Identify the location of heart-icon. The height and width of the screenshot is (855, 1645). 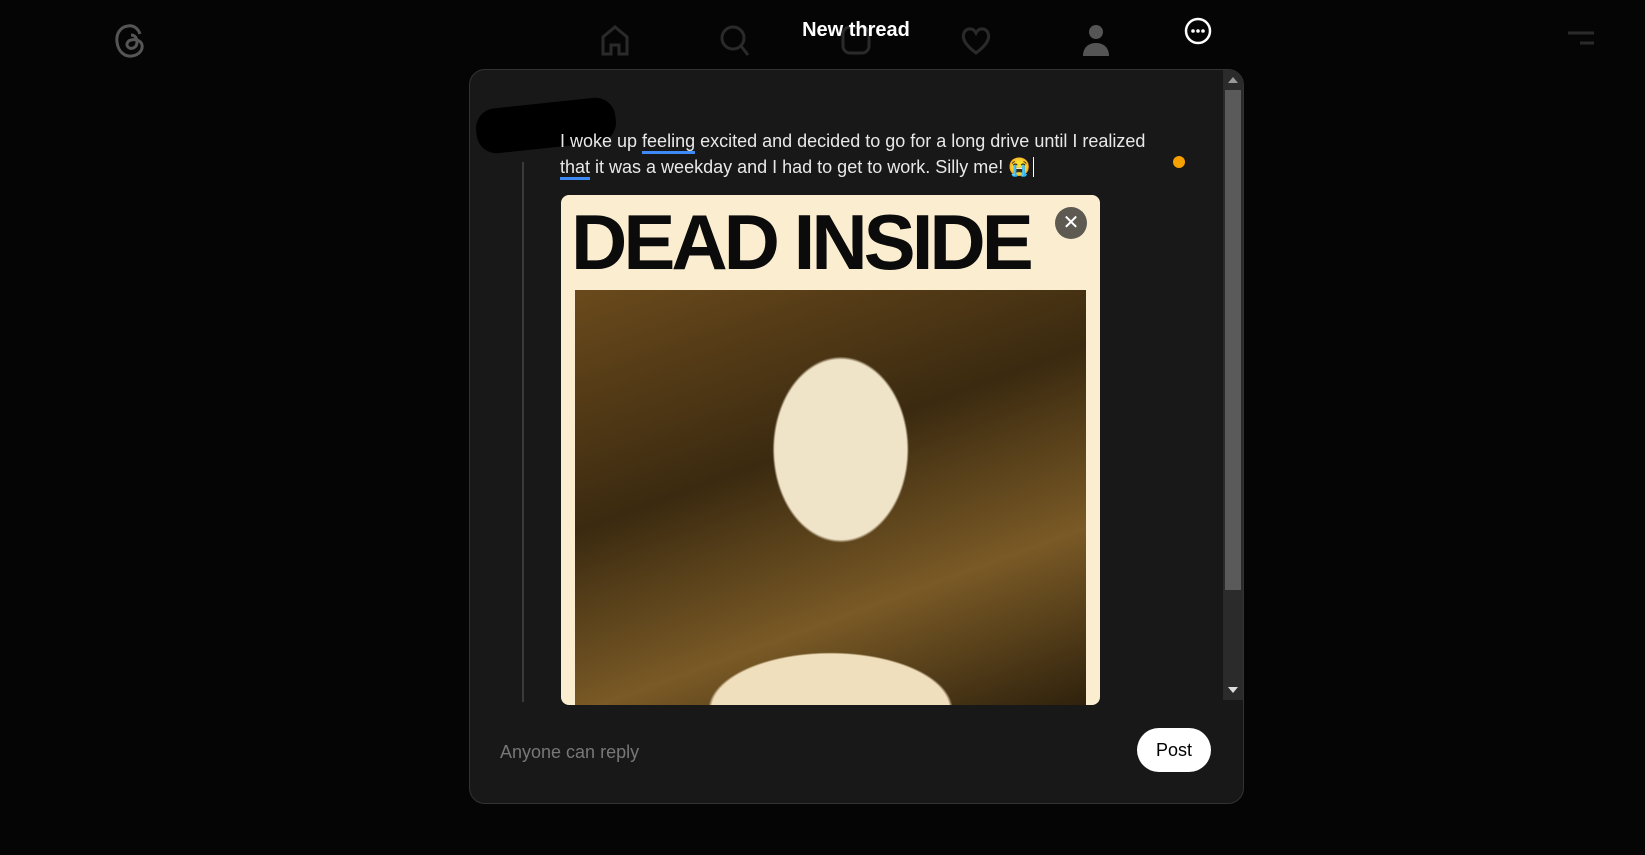
(976, 40).